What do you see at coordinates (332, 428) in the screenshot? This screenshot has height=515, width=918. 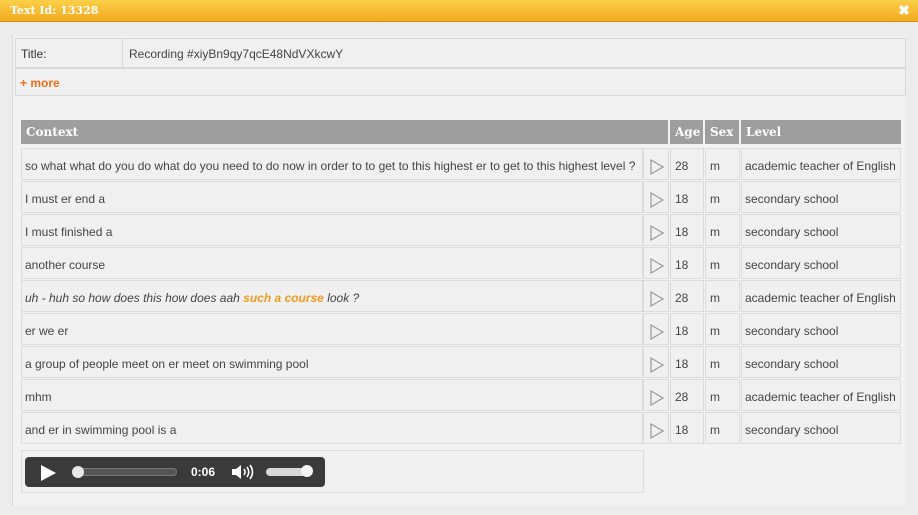 I see `context-cell: and er in swimming pool is a` at bounding box center [332, 428].